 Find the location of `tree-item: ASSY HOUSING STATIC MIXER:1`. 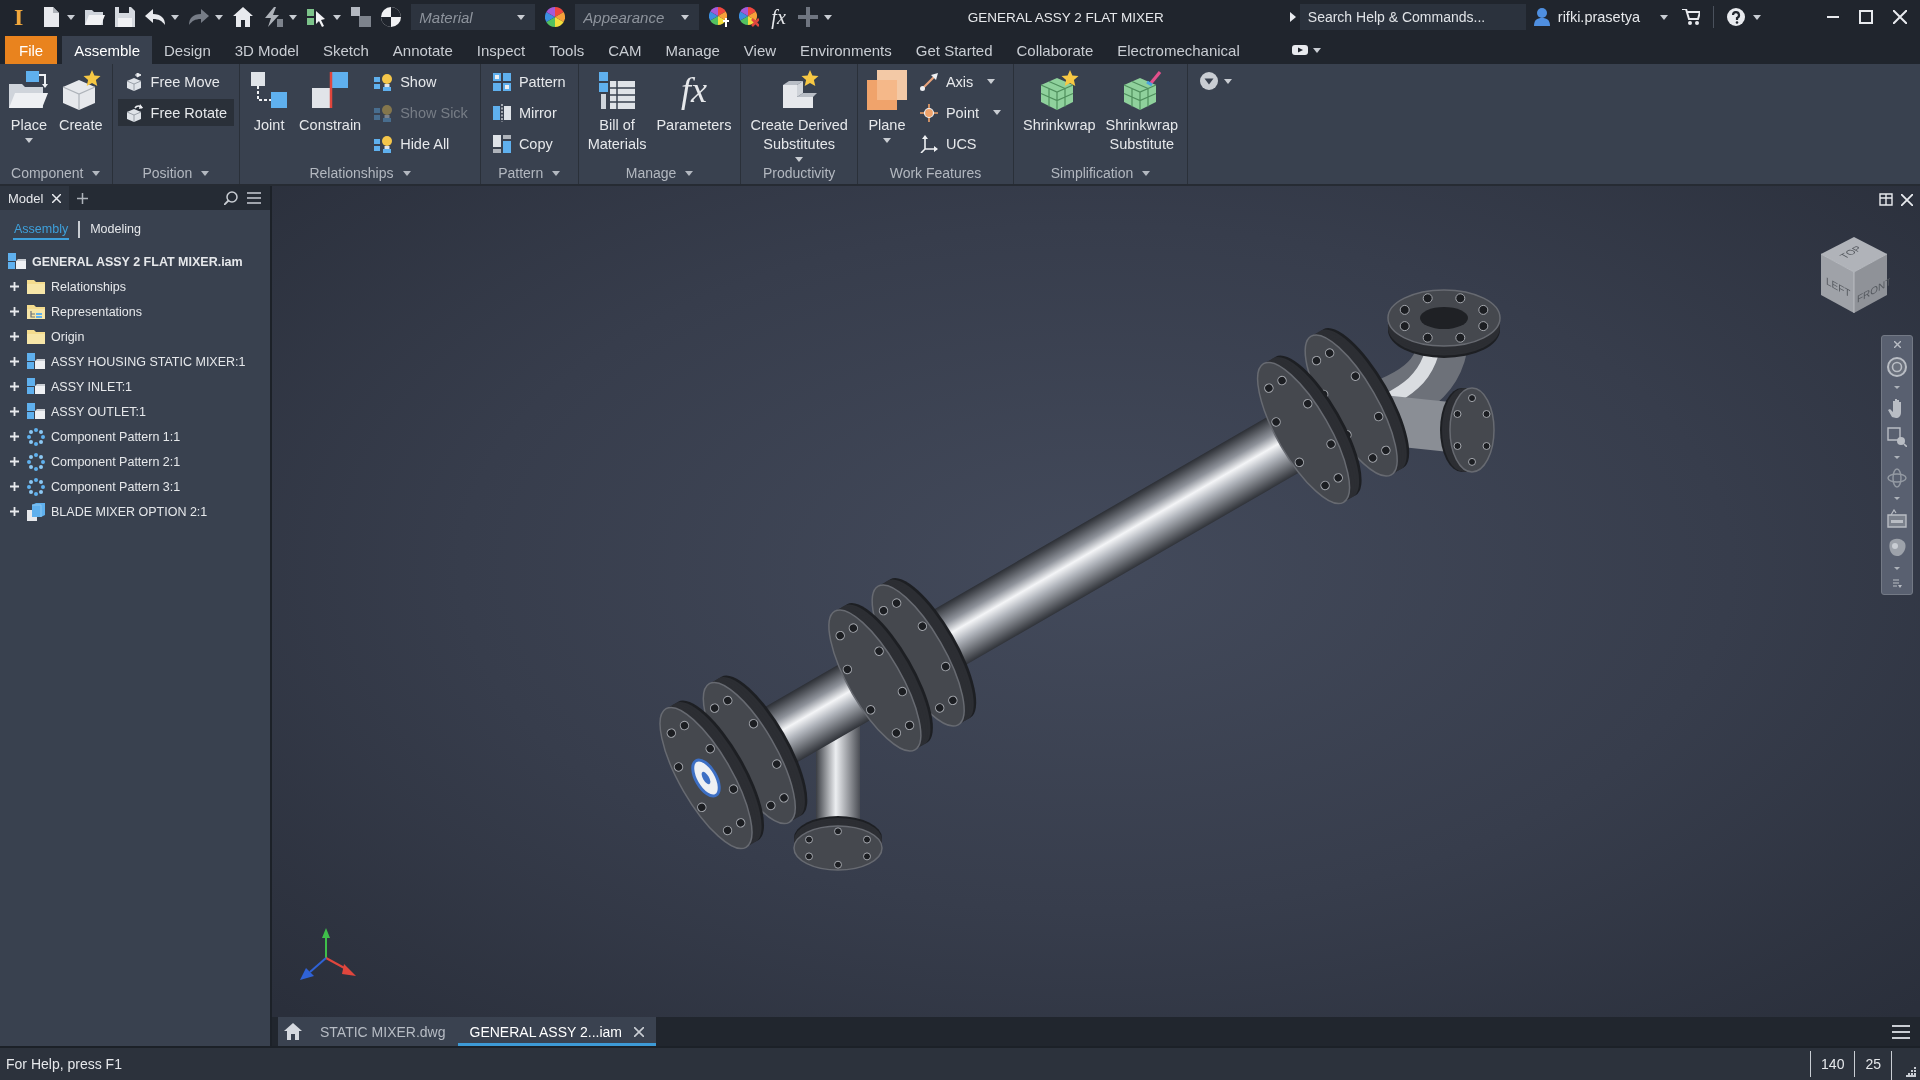

tree-item: ASSY HOUSING STATIC MIXER:1 is located at coordinates (148, 361).